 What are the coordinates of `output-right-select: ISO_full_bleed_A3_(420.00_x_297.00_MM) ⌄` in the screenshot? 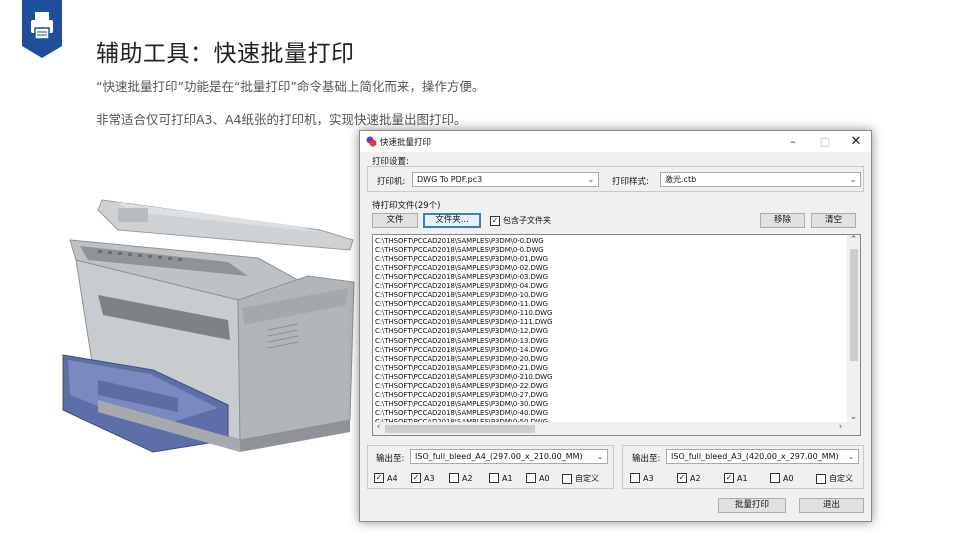 It's located at (762, 456).